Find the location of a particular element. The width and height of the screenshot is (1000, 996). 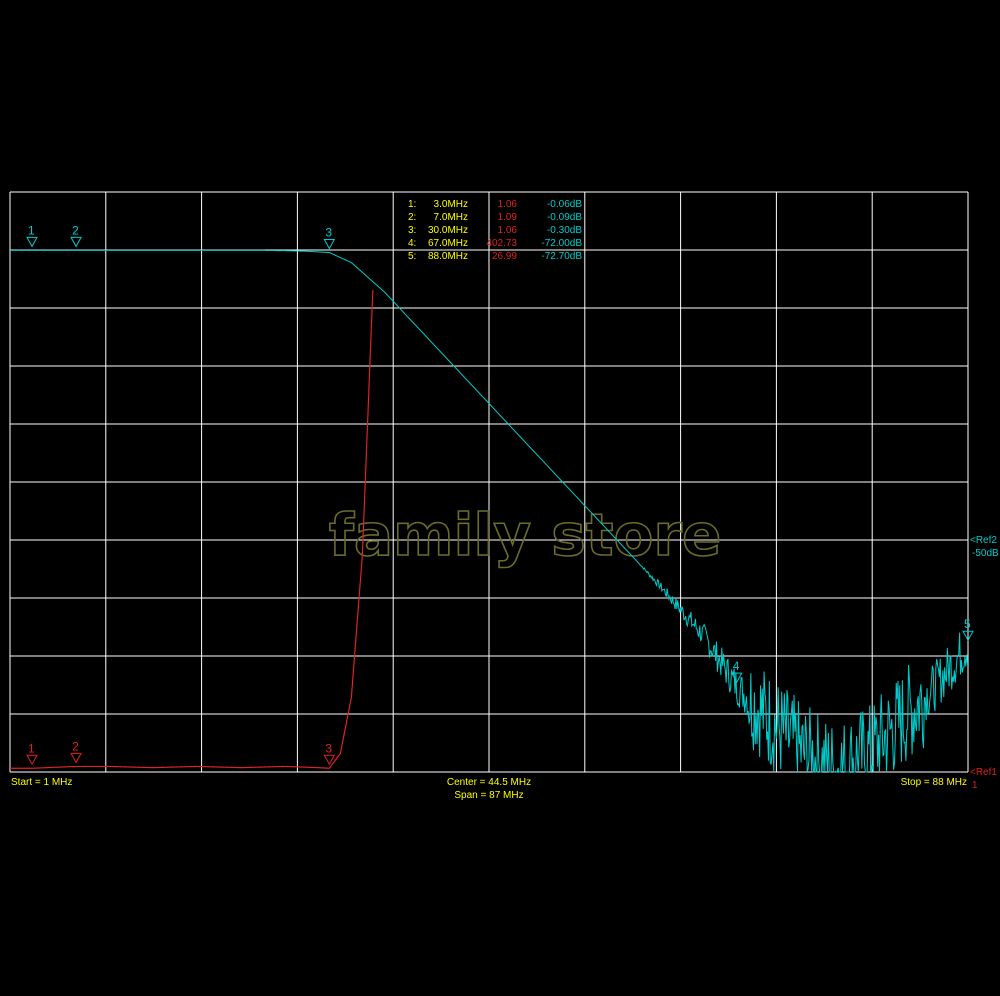

marker-table-id: 5: is located at coordinates (412, 256).